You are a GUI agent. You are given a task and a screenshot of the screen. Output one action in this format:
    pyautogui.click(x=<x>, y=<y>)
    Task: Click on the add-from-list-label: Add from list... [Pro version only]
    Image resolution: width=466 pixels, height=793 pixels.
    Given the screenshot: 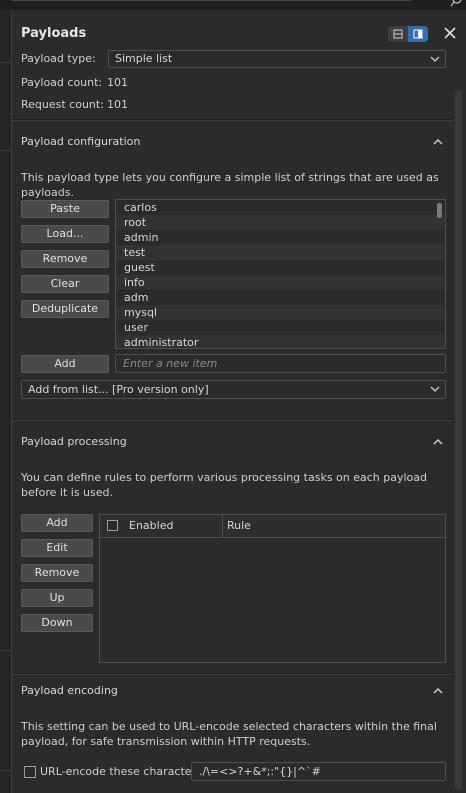 What is the action you would take?
    pyautogui.click(x=118, y=389)
    